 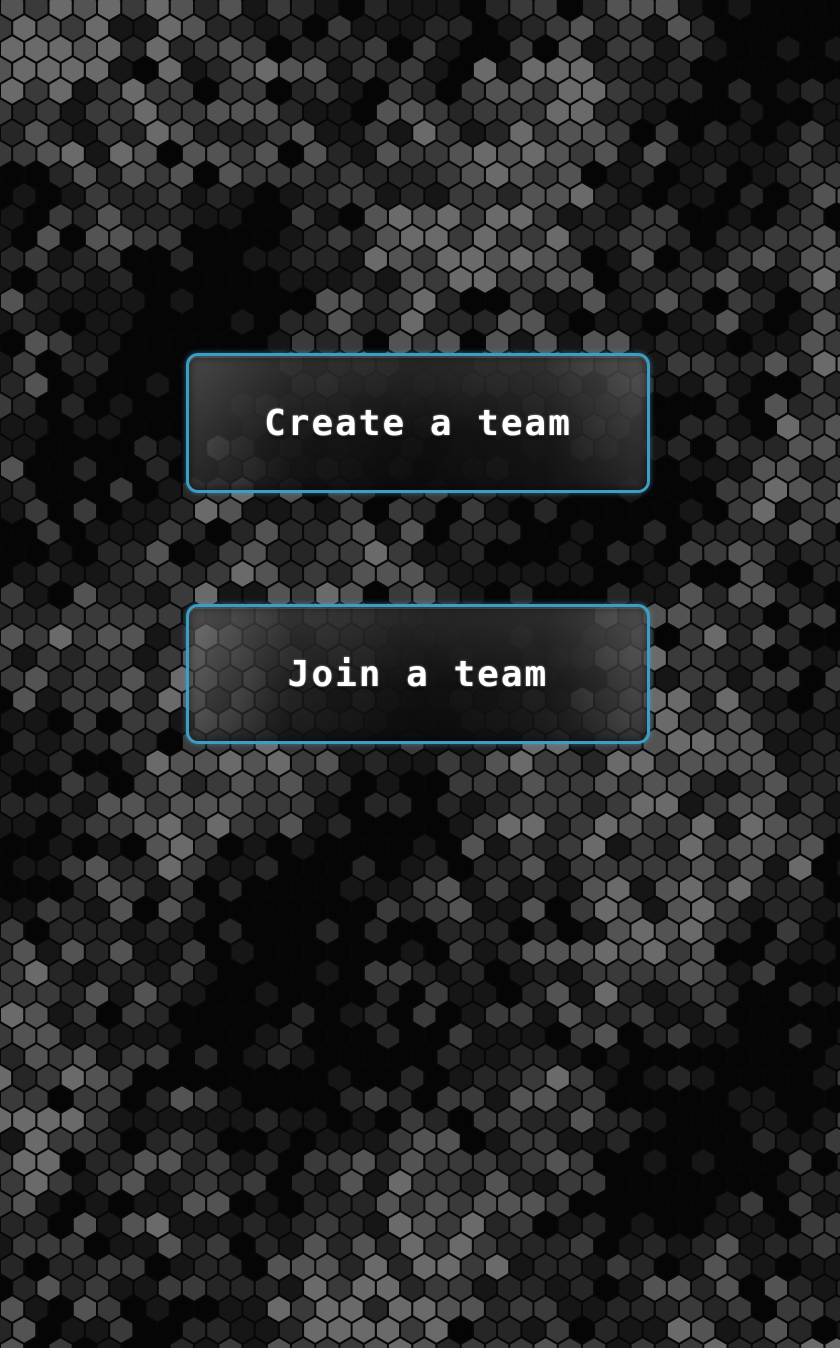 I want to click on join-team-label: Join a team, so click(x=418, y=674).